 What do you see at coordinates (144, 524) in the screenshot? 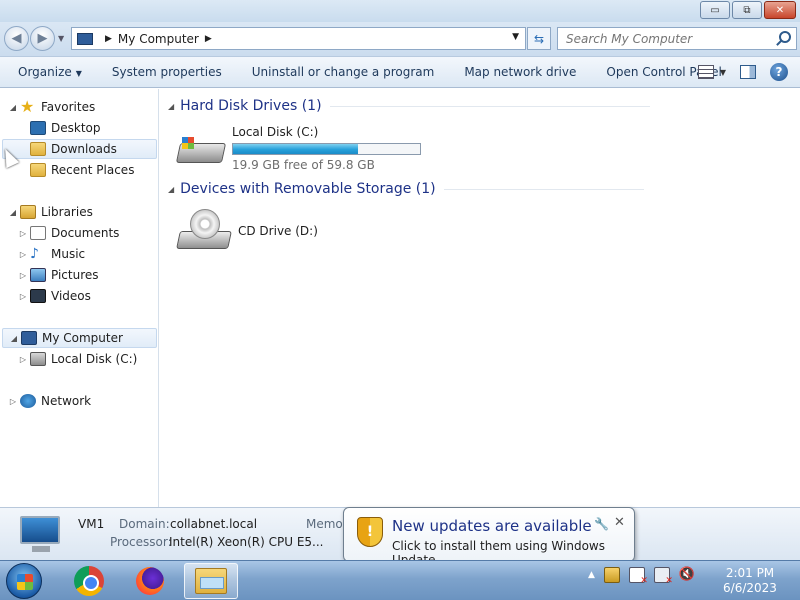
I see `domain-label: Domain:` at bounding box center [144, 524].